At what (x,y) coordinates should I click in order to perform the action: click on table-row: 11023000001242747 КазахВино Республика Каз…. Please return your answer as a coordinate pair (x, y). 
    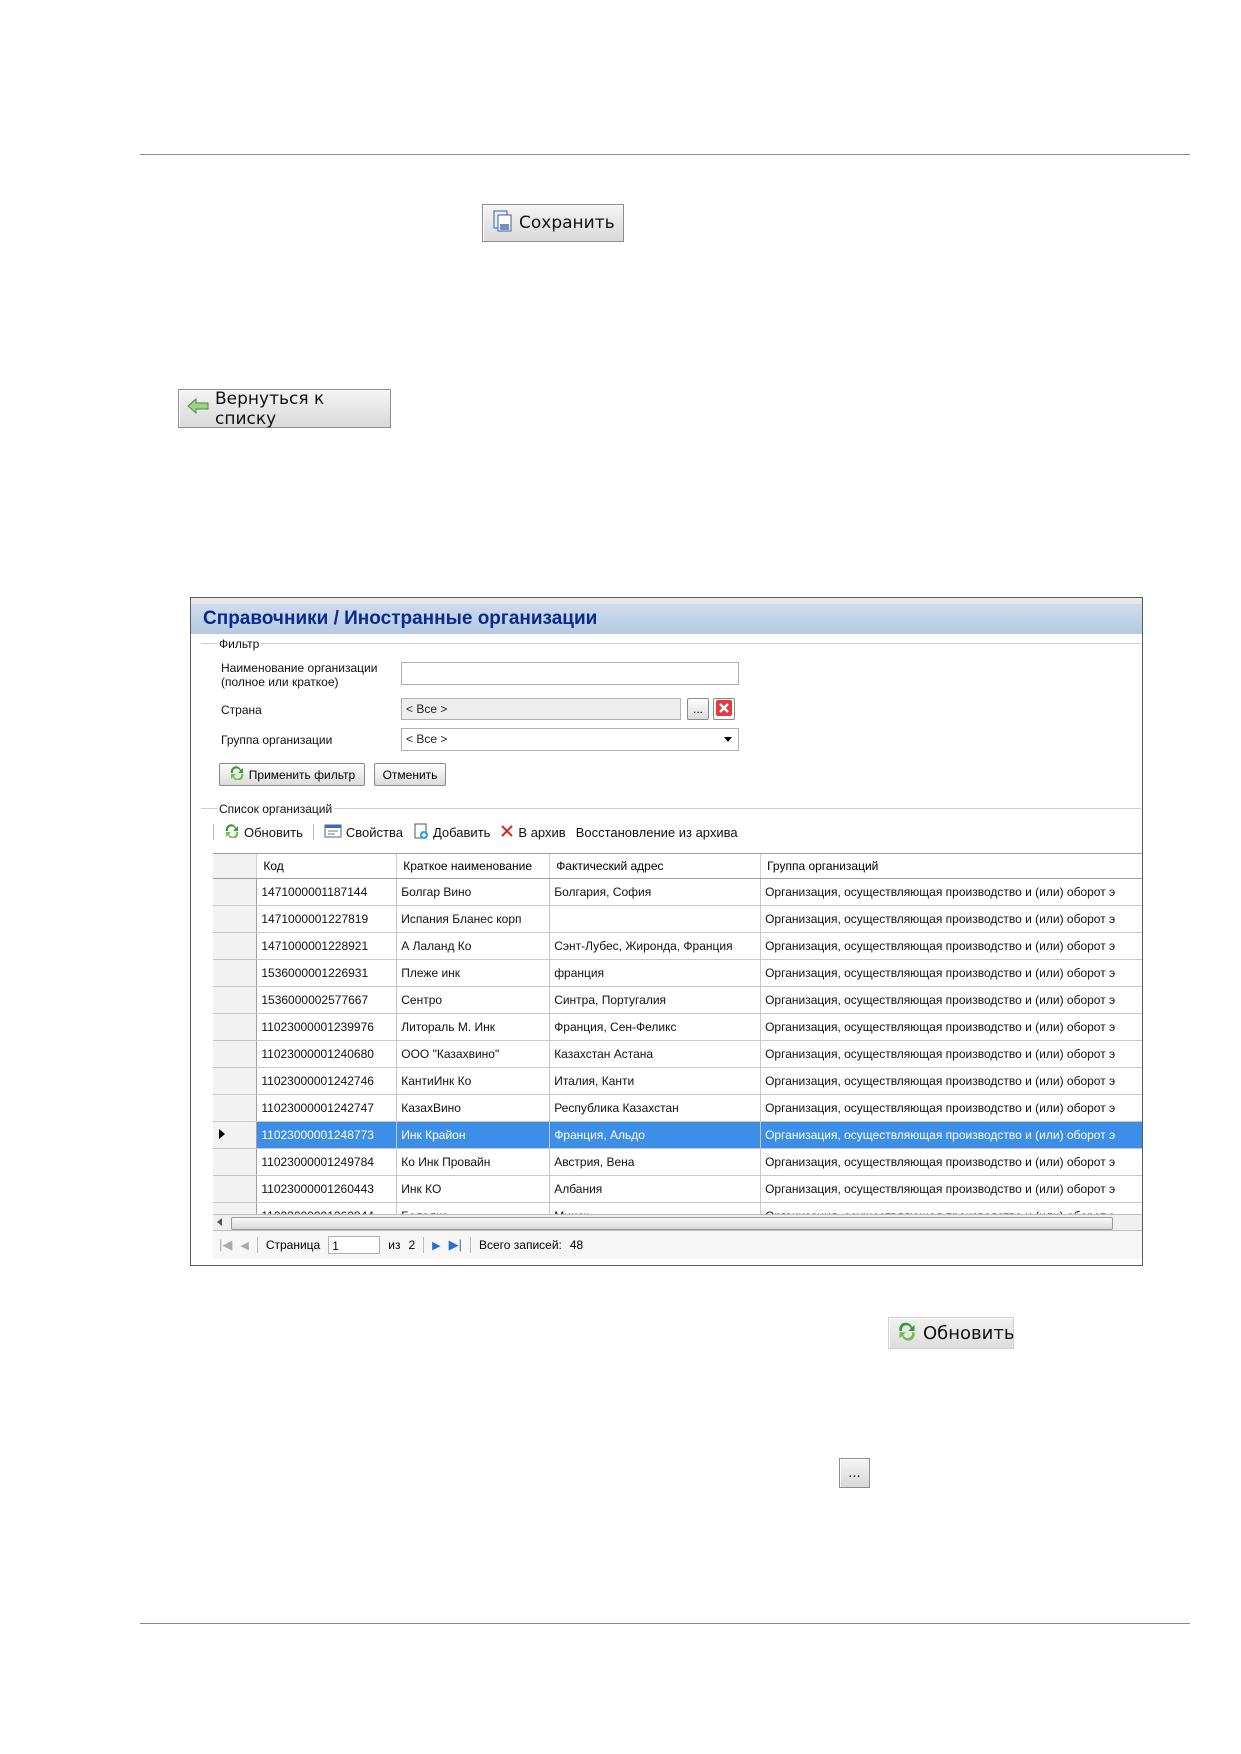
    Looking at the image, I should click on (677, 1108).